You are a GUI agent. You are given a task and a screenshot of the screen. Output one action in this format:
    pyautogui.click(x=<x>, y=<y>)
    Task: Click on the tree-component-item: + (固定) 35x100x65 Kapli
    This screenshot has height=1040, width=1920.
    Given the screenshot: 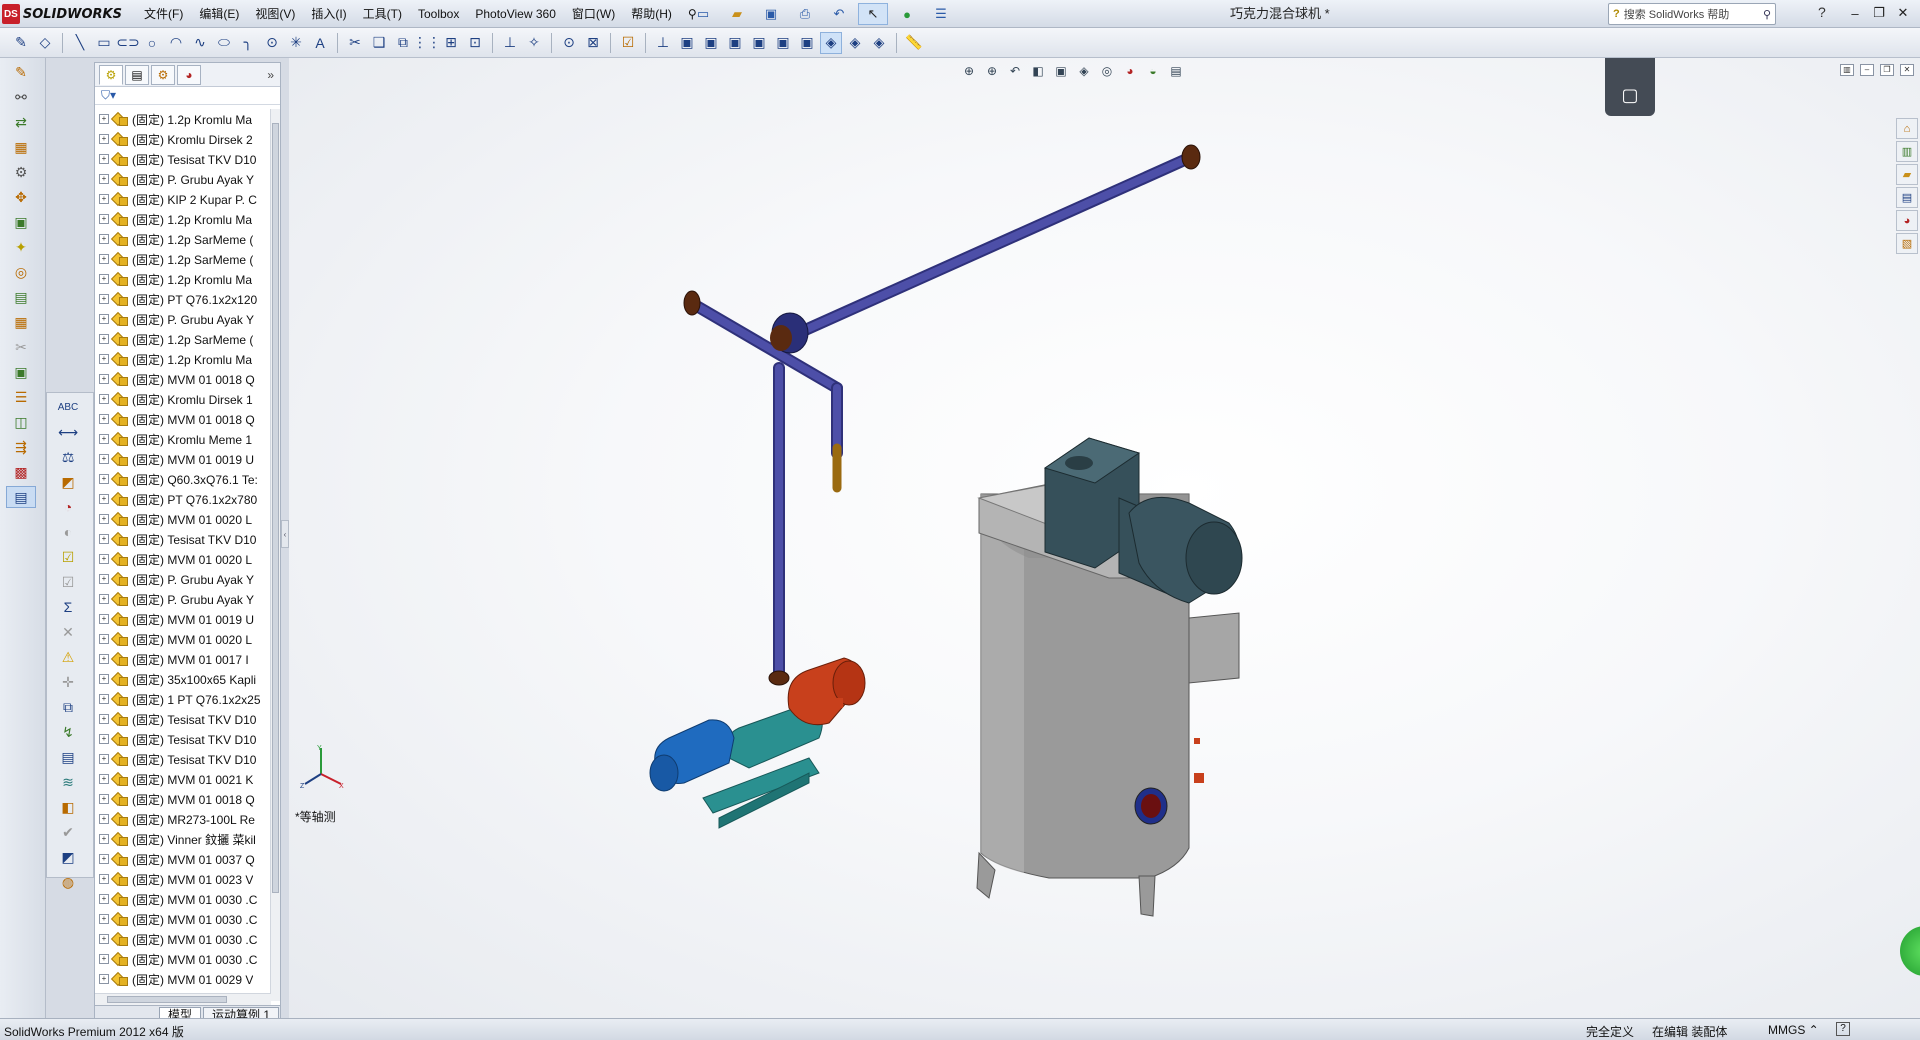 What is the action you would take?
    pyautogui.click(x=183, y=679)
    